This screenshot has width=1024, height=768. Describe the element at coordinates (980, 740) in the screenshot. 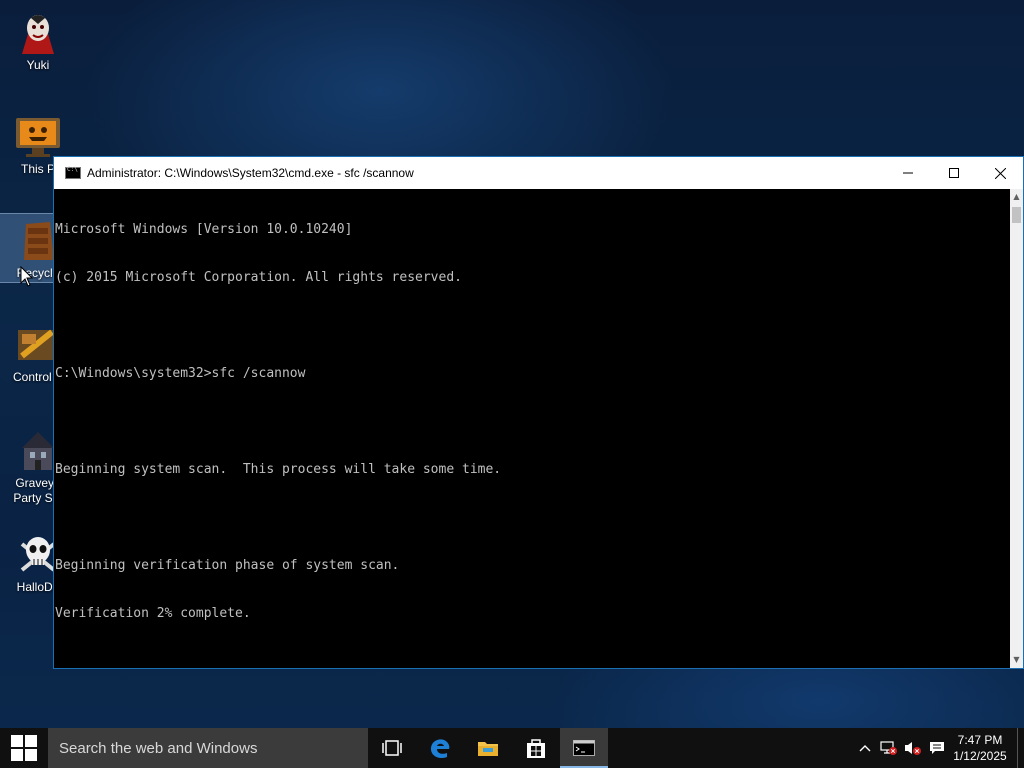

I see `clock-time: 7:47 PM` at that location.